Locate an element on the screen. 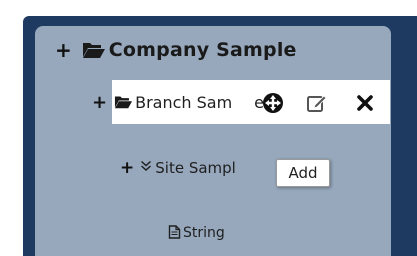  edit-icon is located at coordinates (317, 103).